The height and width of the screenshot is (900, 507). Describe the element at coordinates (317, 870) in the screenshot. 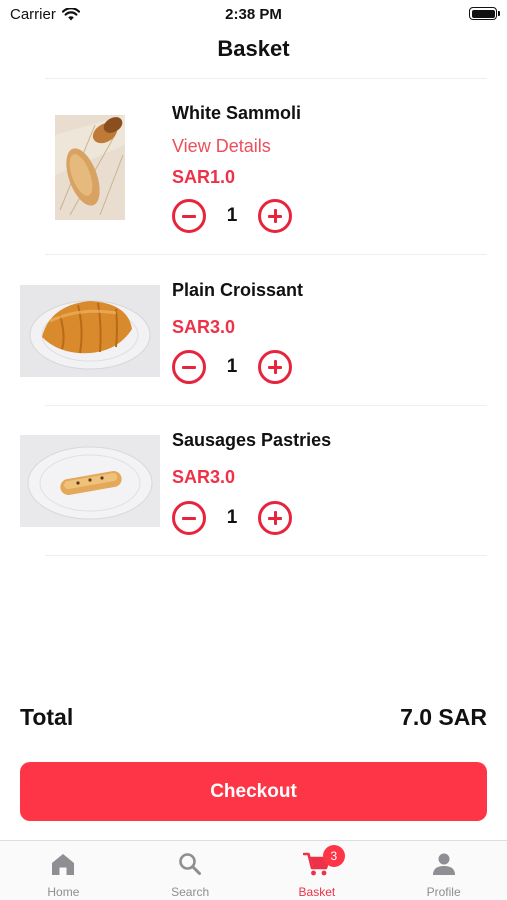

I see `tab-basket: 3 Basket` at that location.